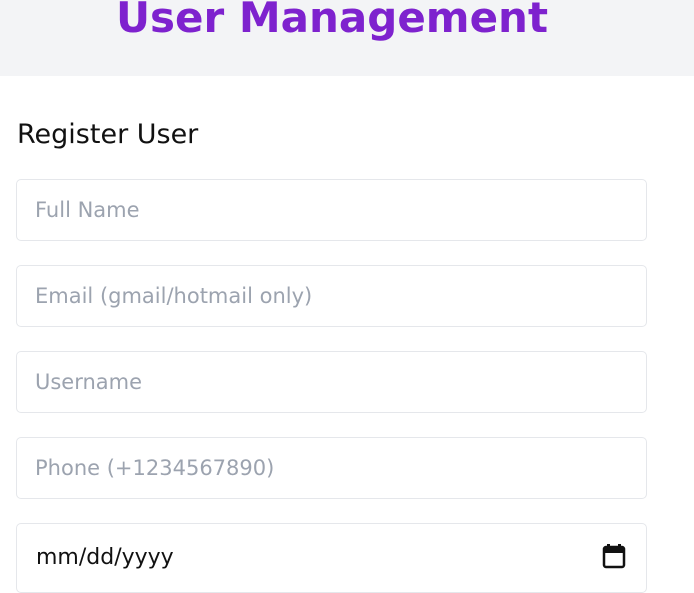 The height and width of the screenshot is (593, 694). Describe the element at coordinates (108, 134) in the screenshot. I see `form-title: Register User` at that location.